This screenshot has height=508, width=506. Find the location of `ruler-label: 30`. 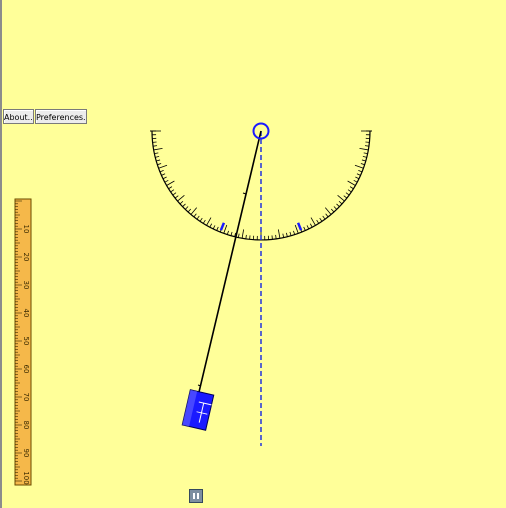

ruler-label: 30 is located at coordinates (26, 285).